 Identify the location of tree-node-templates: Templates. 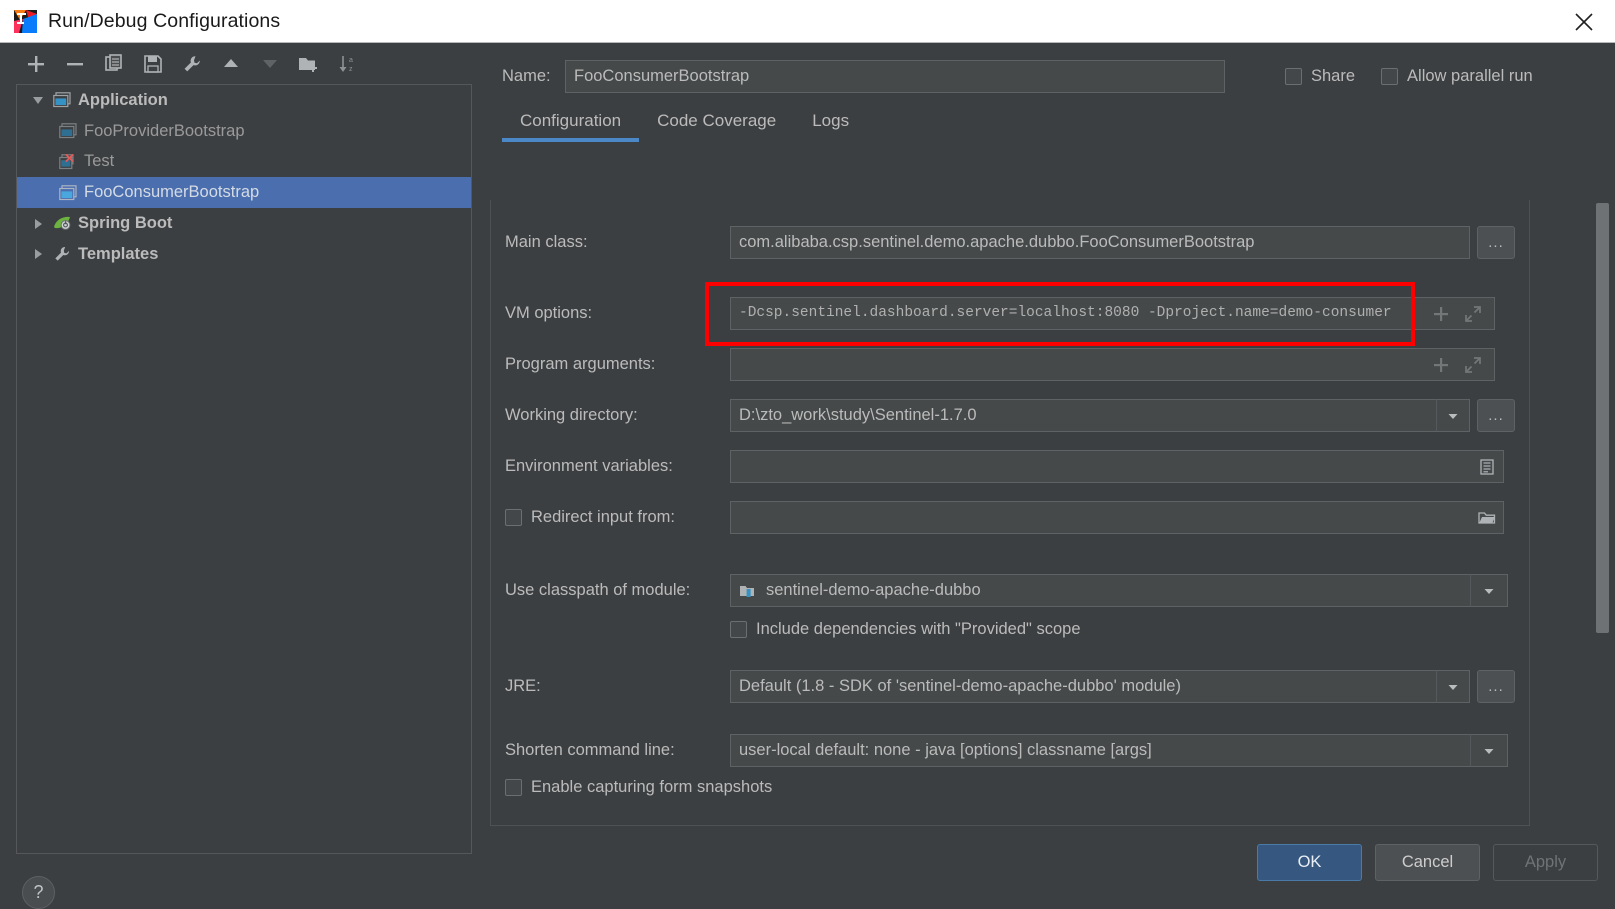
(244, 254).